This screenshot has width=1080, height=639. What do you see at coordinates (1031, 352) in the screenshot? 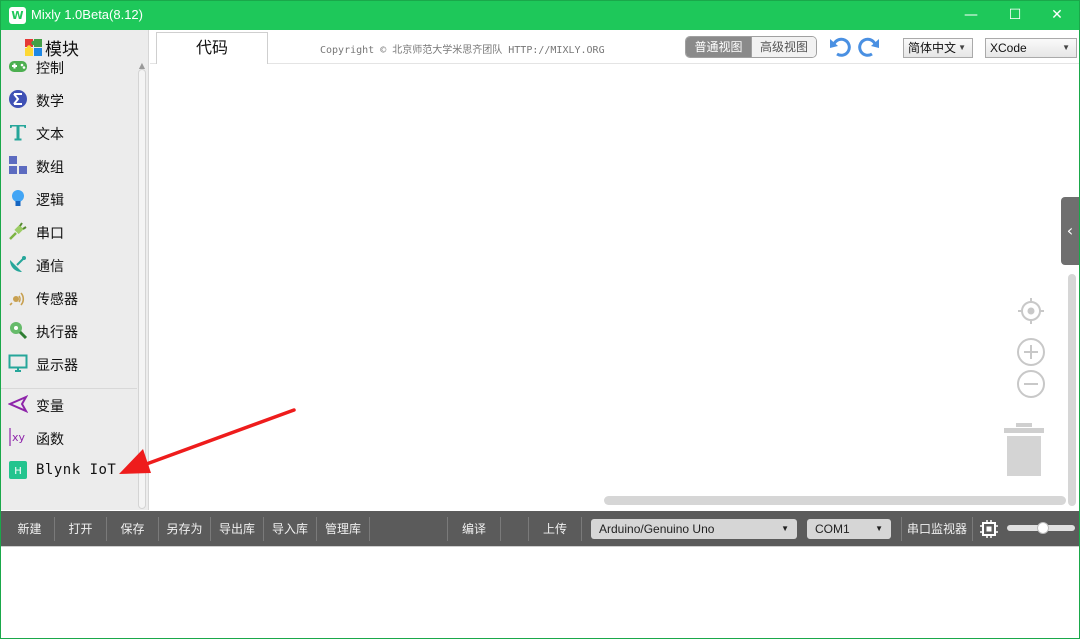
I see `zoom-in-icon` at bounding box center [1031, 352].